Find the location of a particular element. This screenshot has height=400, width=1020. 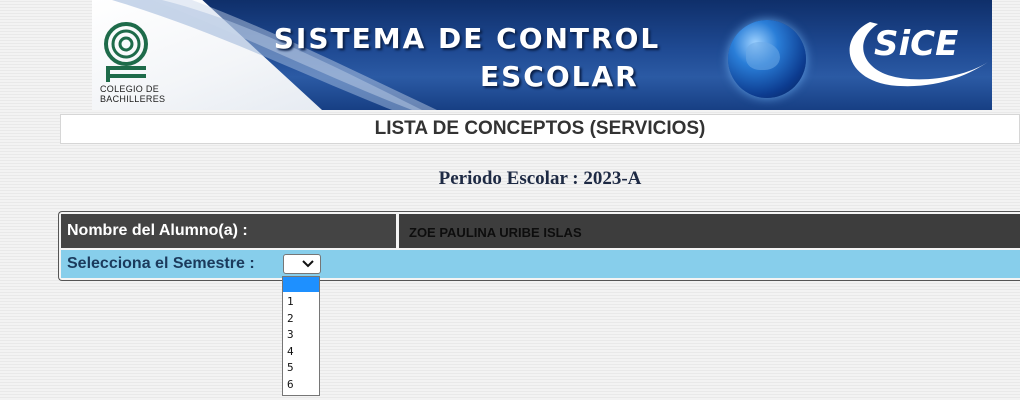

org-name: COLEGIO DE BACHILLERES is located at coordinates (132, 94).